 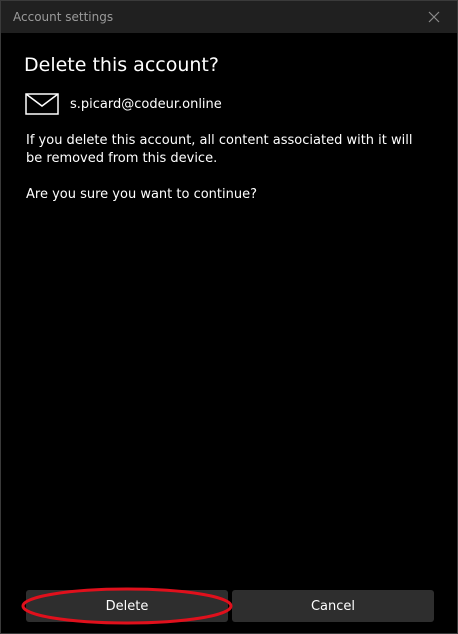 What do you see at coordinates (63, 17) in the screenshot?
I see `window-title: Account settings` at bounding box center [63, 17].